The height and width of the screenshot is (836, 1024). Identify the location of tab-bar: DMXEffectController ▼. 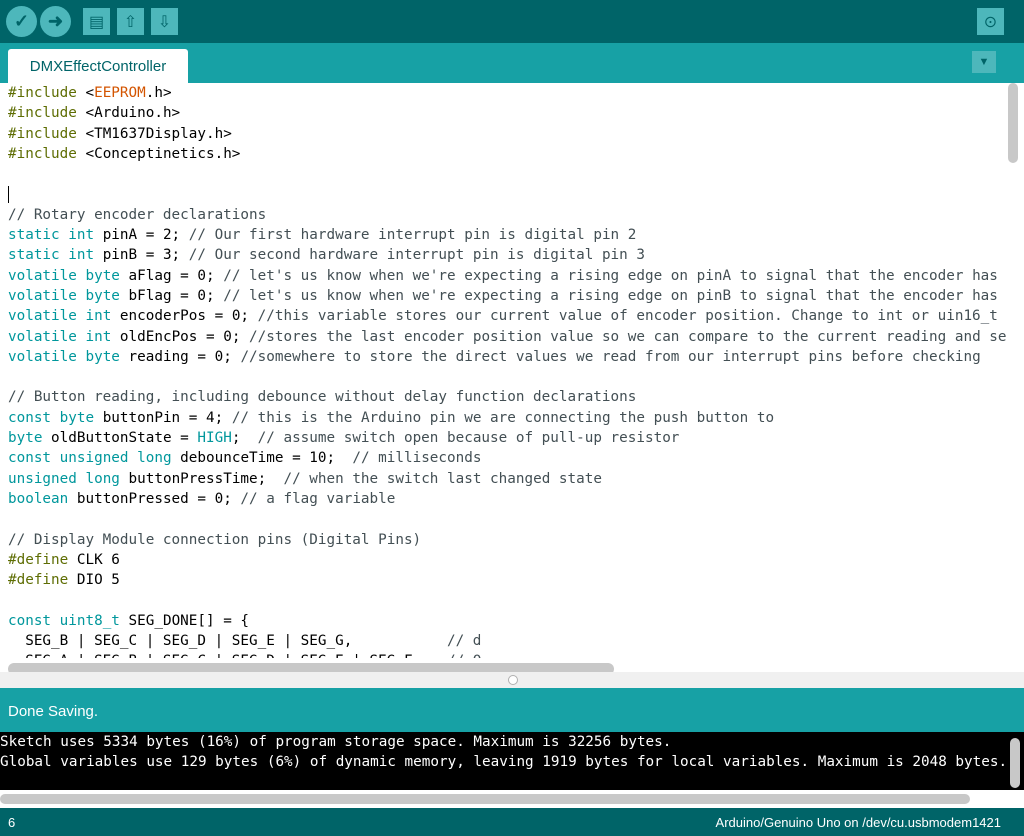
(512, 63).